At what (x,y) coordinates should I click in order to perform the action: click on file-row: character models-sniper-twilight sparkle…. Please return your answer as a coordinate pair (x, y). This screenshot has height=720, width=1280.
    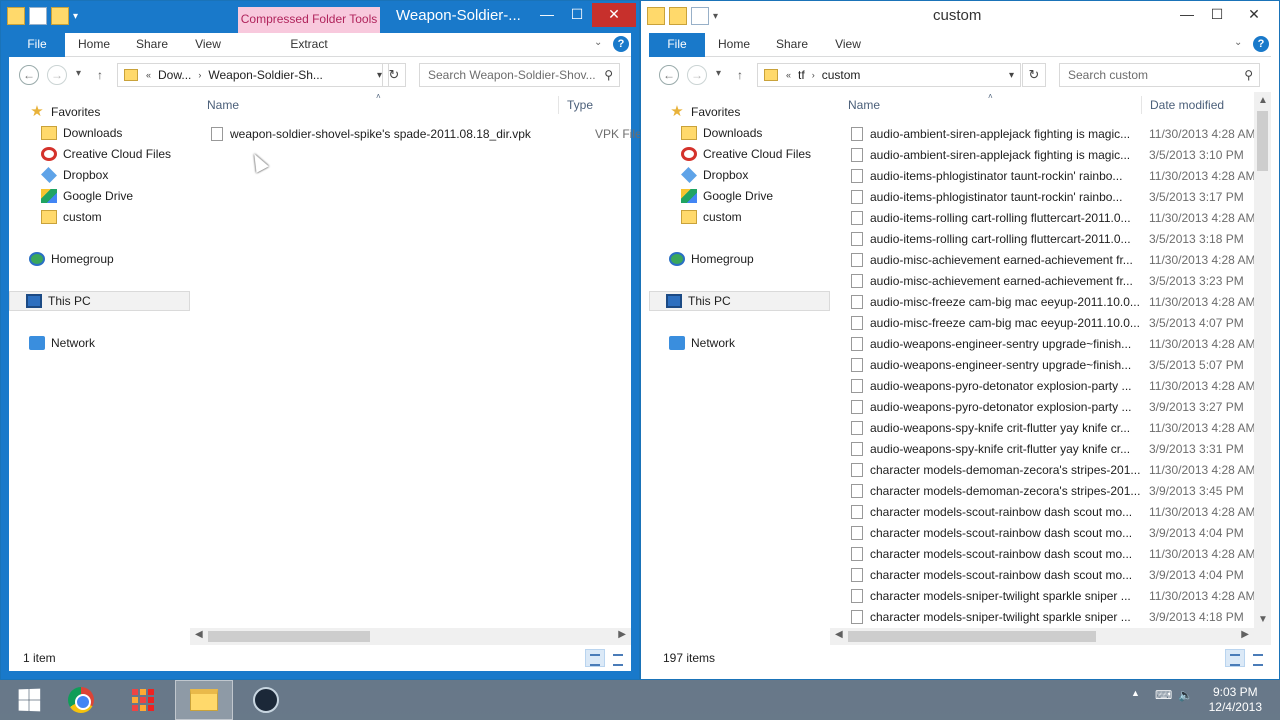
    Looking at the image, I should click on (1061, 596).